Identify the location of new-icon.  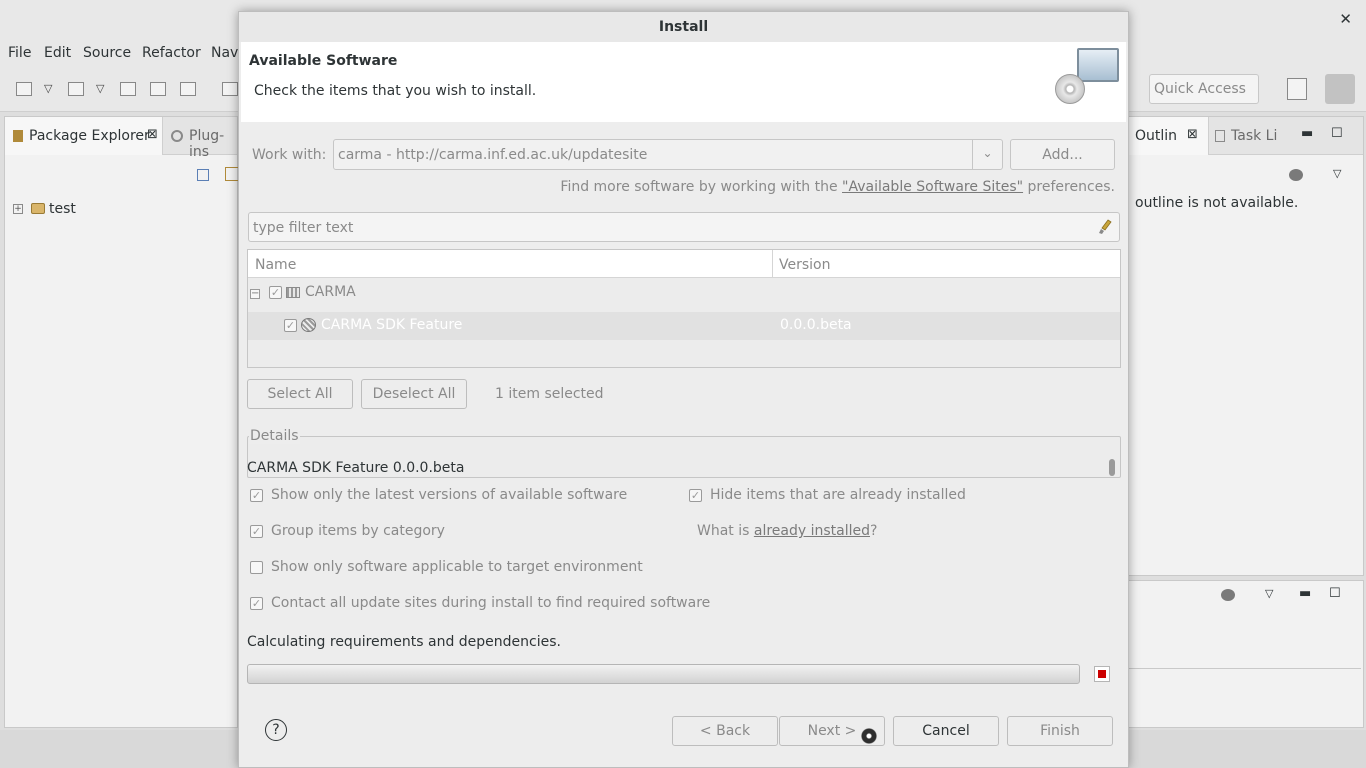
(24, 89).